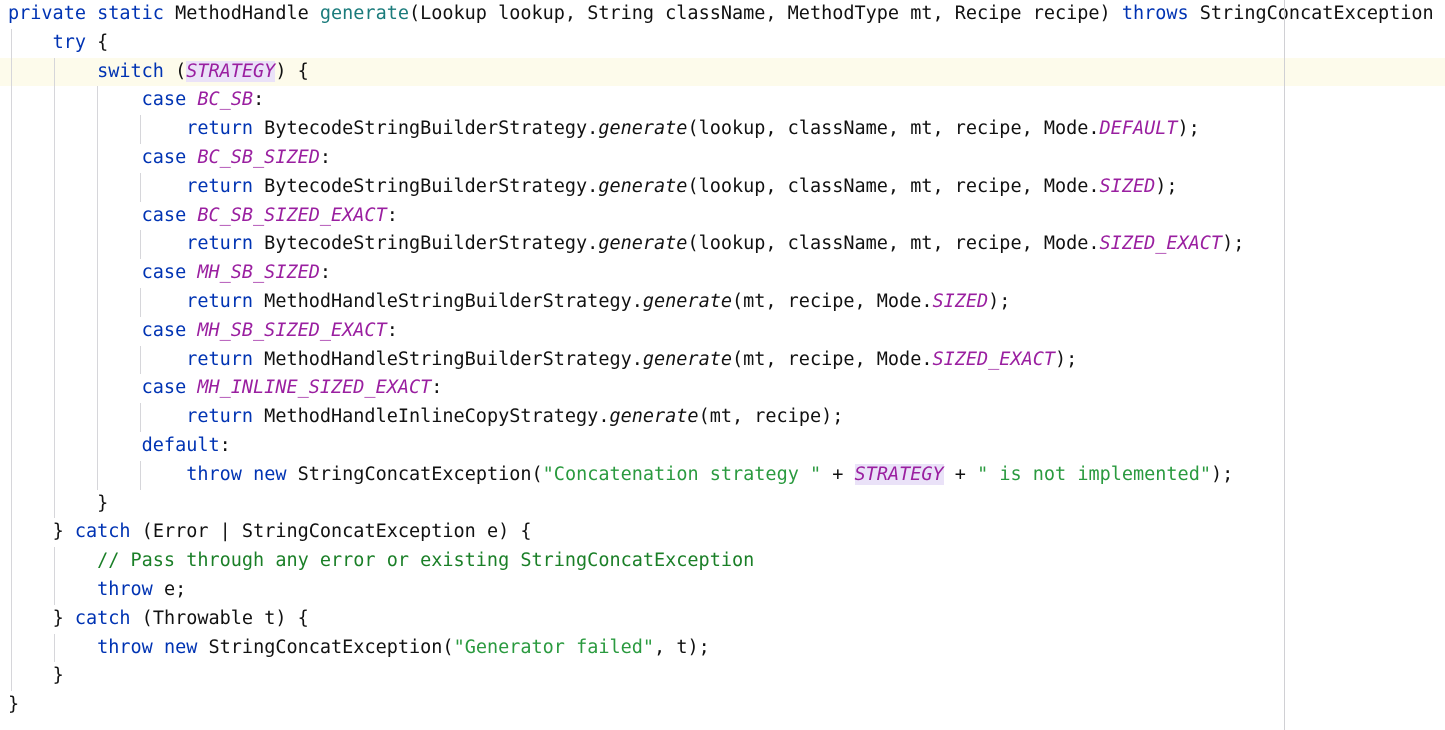 The image size is (1445, 730). I want to click on code-token-str: "Generator failed", so click(554, 647).